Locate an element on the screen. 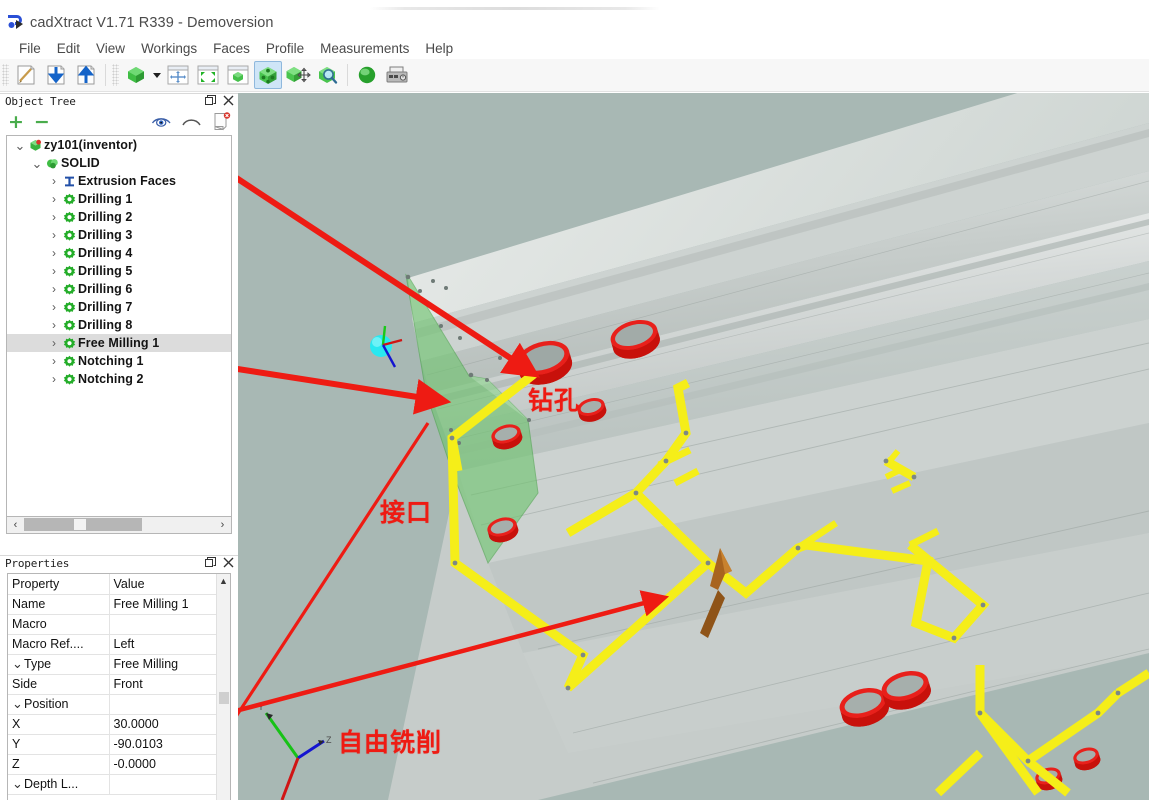 This screenshot has width=1149, height=800. hscroll-left-arrow: ‹ is located at coordinates (15, 525).